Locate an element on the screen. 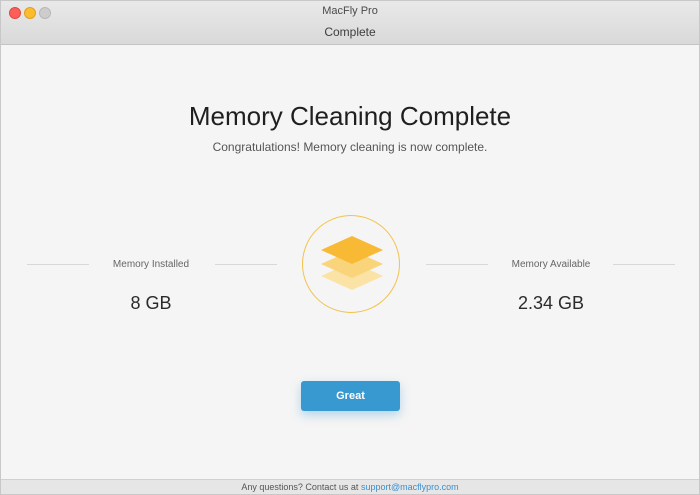  divider-left-inner is located at coordinates (246, 264).